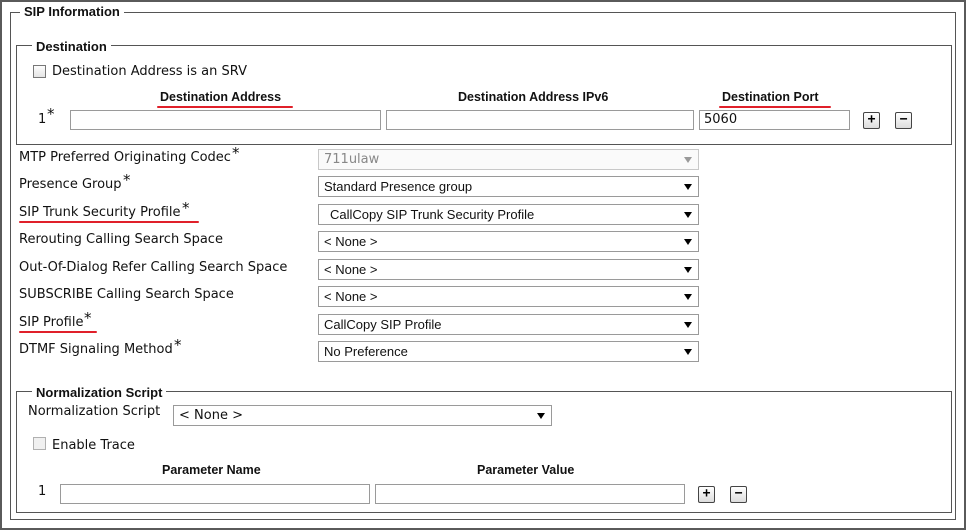 The image size is (966, 530). I want to click on out-of-dialog-refer-css-value: < None >, so click(351, 269).